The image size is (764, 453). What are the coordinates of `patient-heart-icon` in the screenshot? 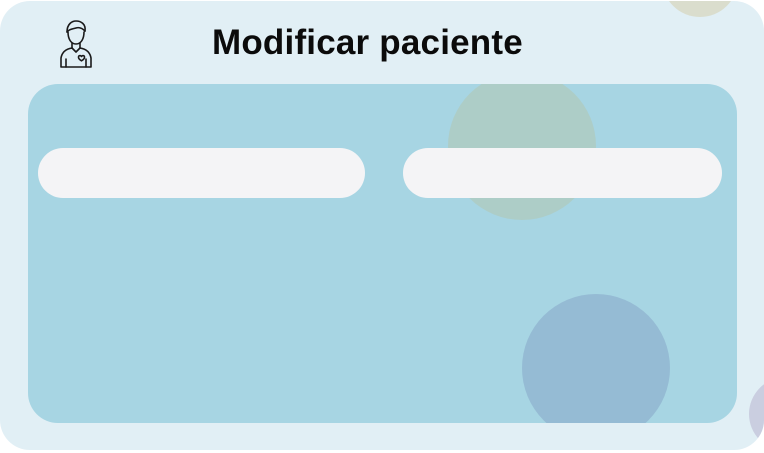 It's located at (76, 44).